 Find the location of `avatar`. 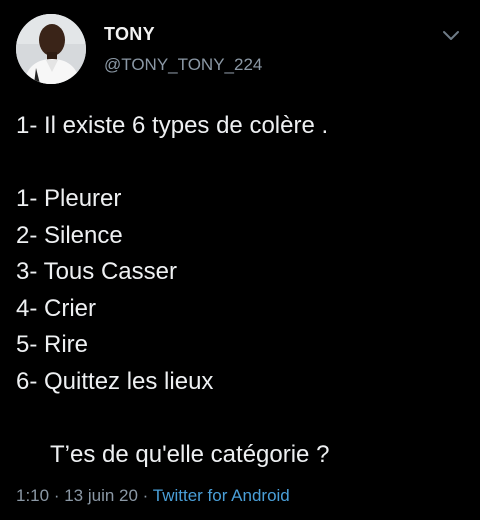

avatar is located at coordinates (51, 49).